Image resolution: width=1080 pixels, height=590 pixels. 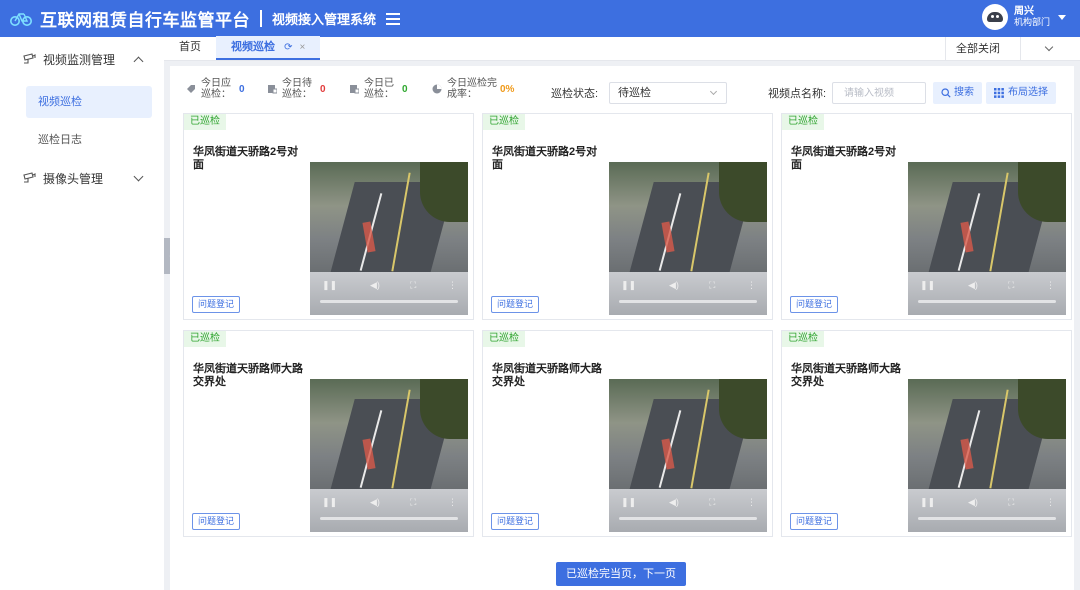 I want to click on stat-label: 今日应巡检：, so click(x=216, y=89).